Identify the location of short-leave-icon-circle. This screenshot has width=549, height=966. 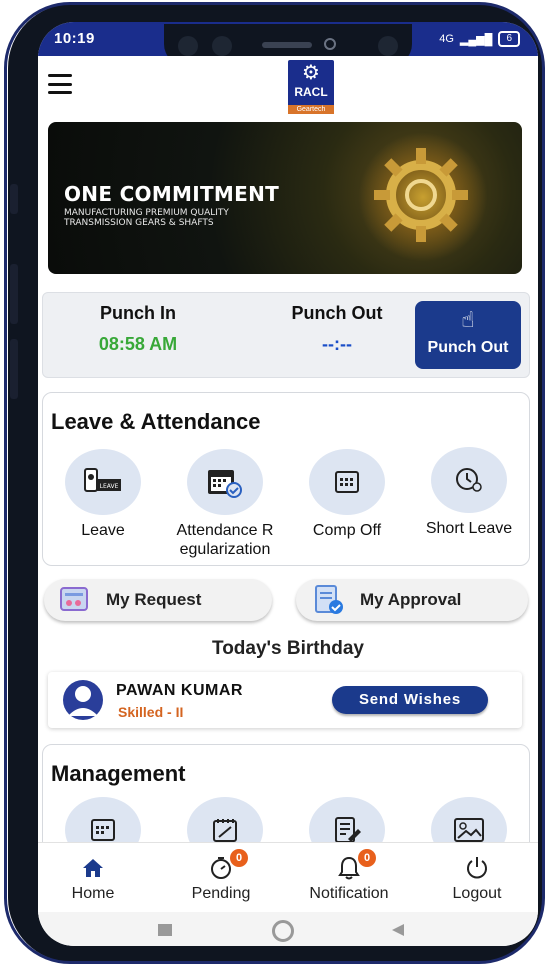
(469, 480).